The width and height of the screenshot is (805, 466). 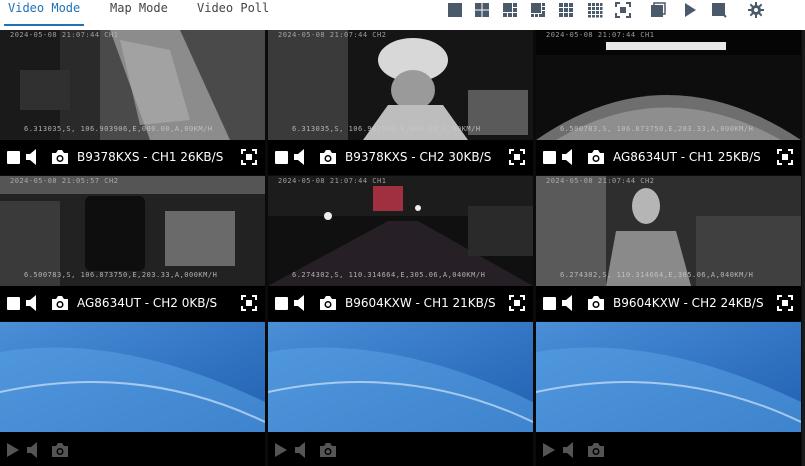 I want to click on video-timestamp: 2024-05-08 21:05:57 CH2, so click(x=64, y=181).